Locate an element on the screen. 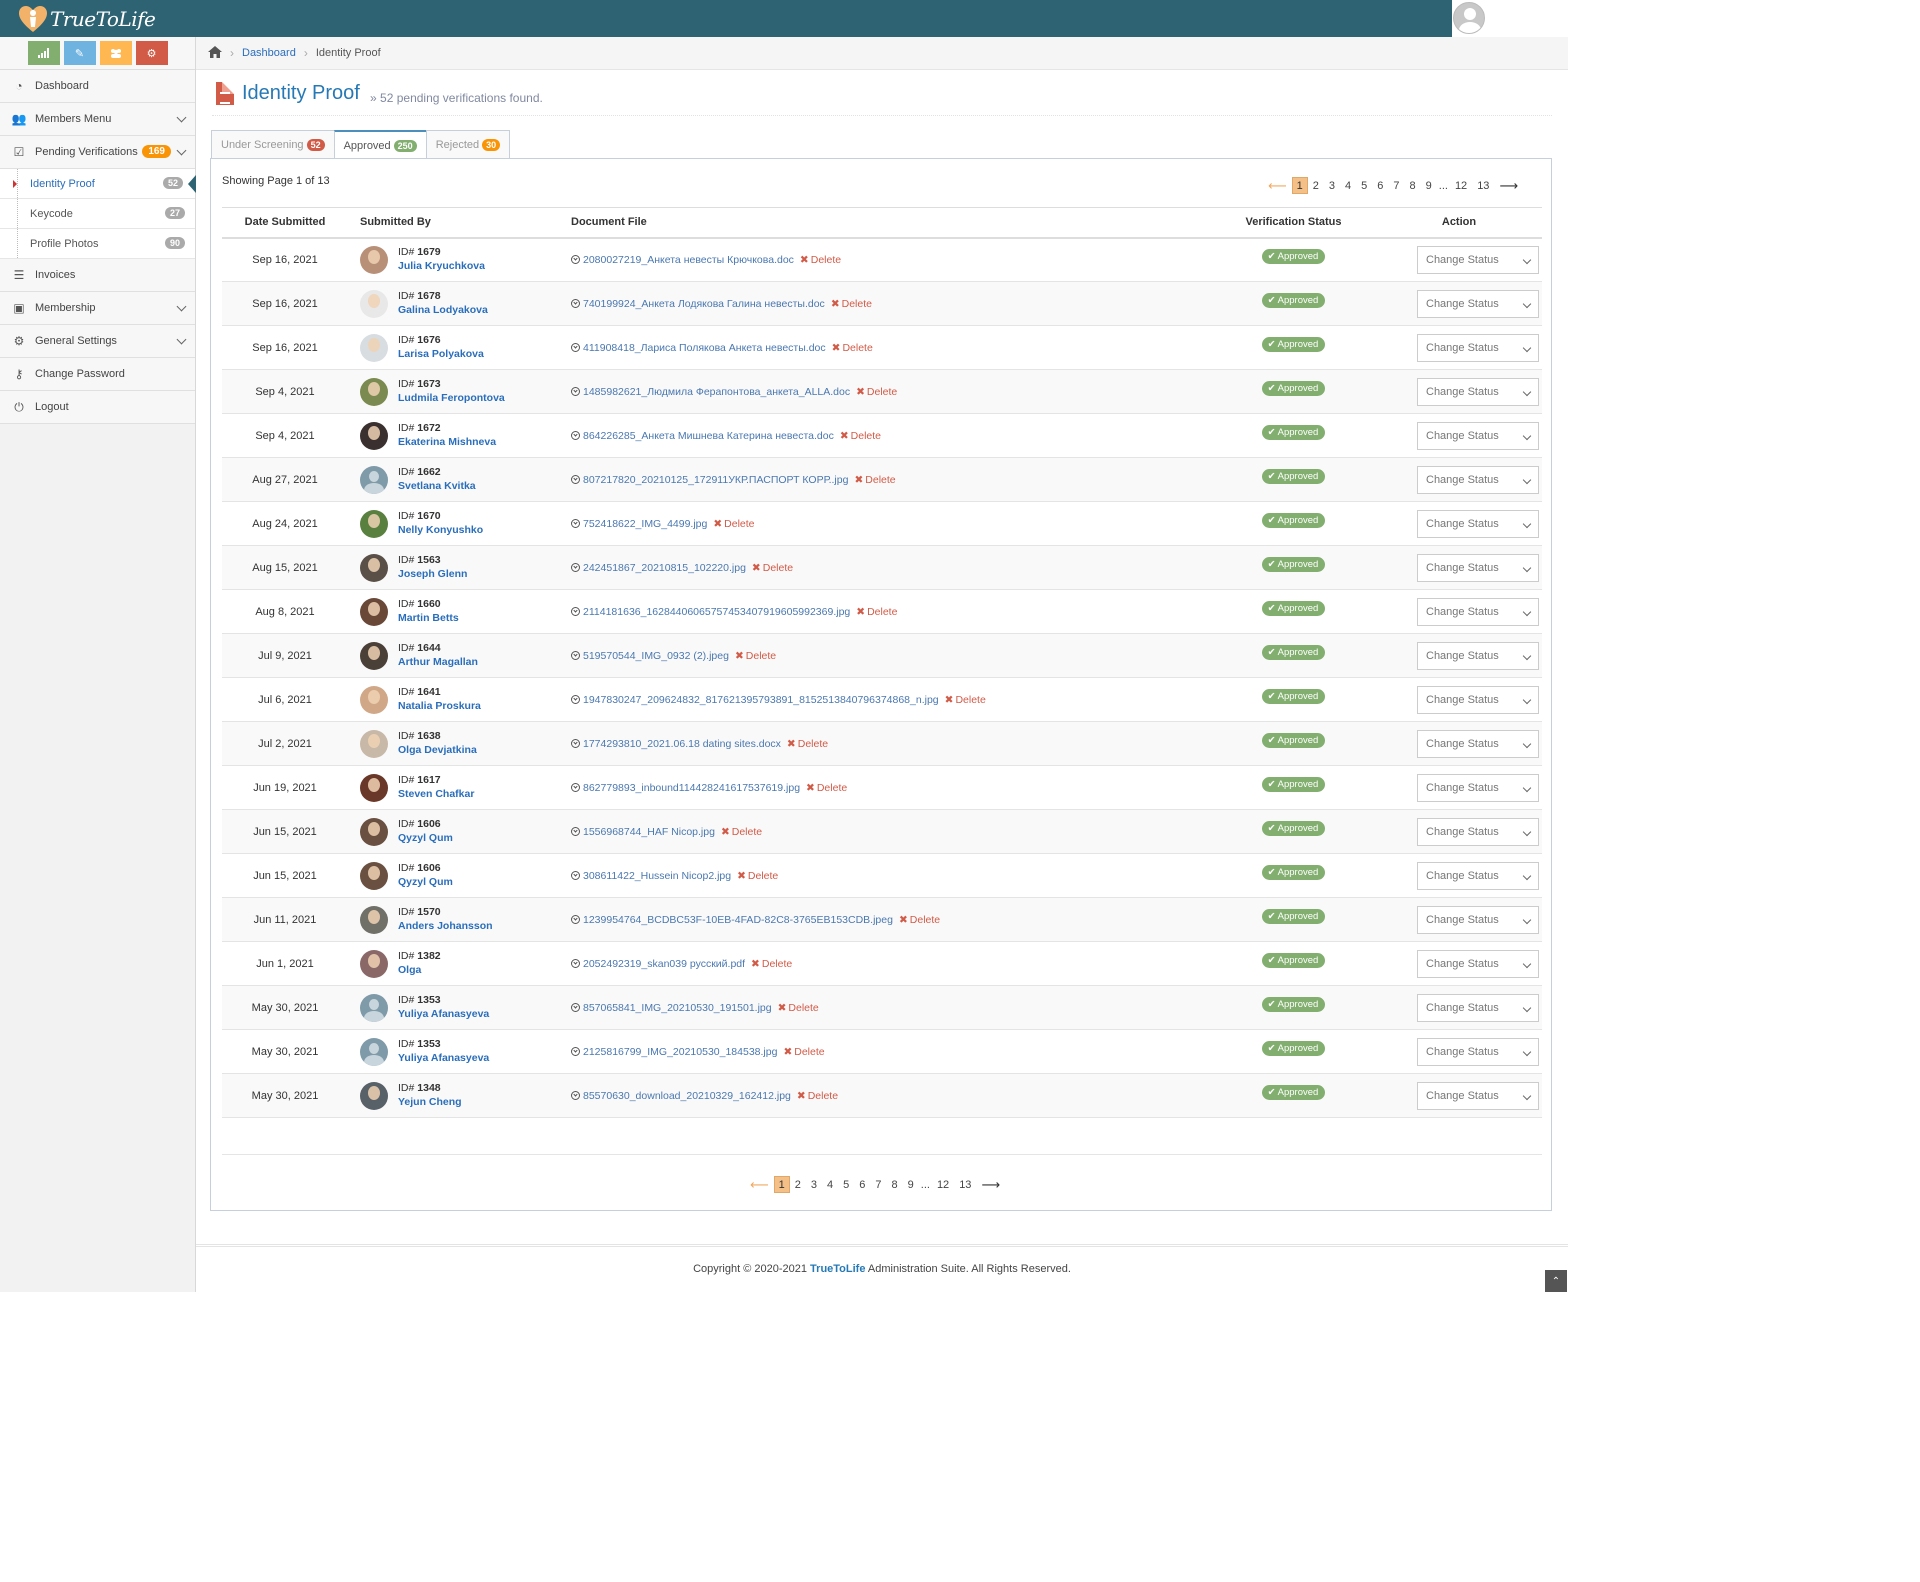 The image size is (1920, 1582). member-name-link: Natalia Proskura is located at coordinates (439, 706).